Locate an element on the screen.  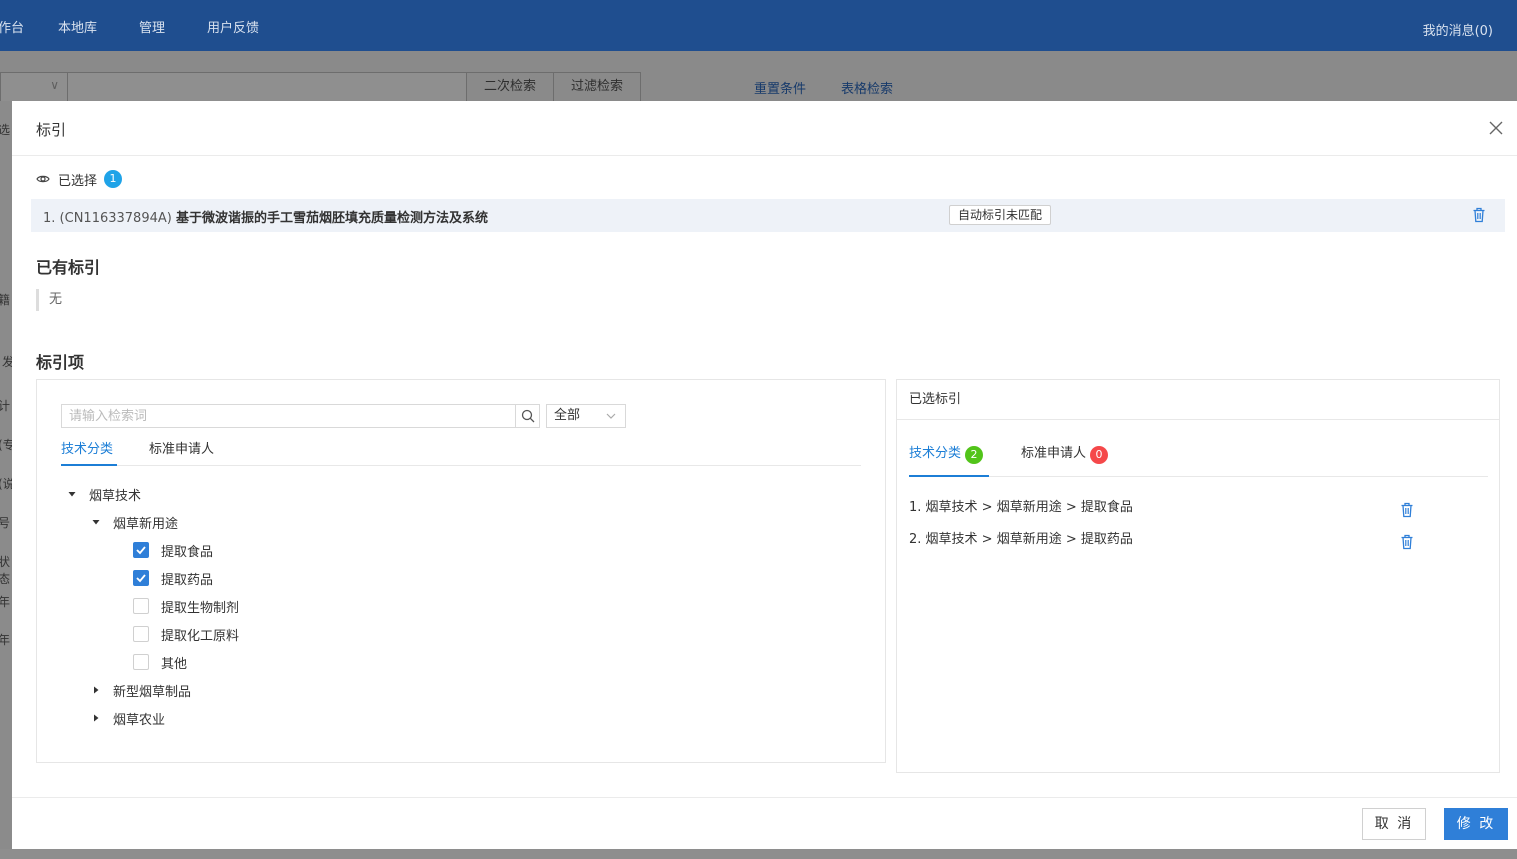
tree-node-child: 烟草新用途 is located at coordinates (134, 522).